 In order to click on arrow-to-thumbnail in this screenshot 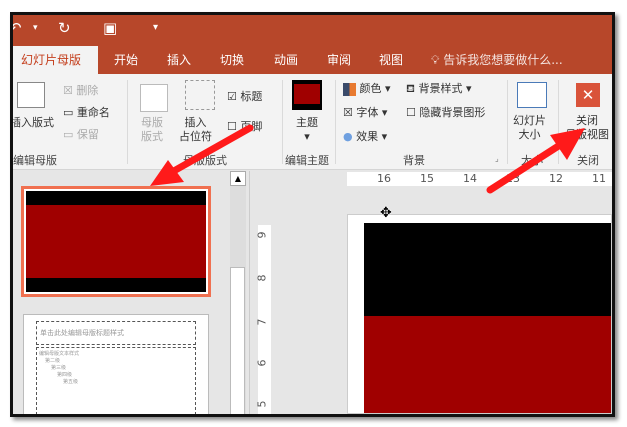, I will do `click(202, 155)`.